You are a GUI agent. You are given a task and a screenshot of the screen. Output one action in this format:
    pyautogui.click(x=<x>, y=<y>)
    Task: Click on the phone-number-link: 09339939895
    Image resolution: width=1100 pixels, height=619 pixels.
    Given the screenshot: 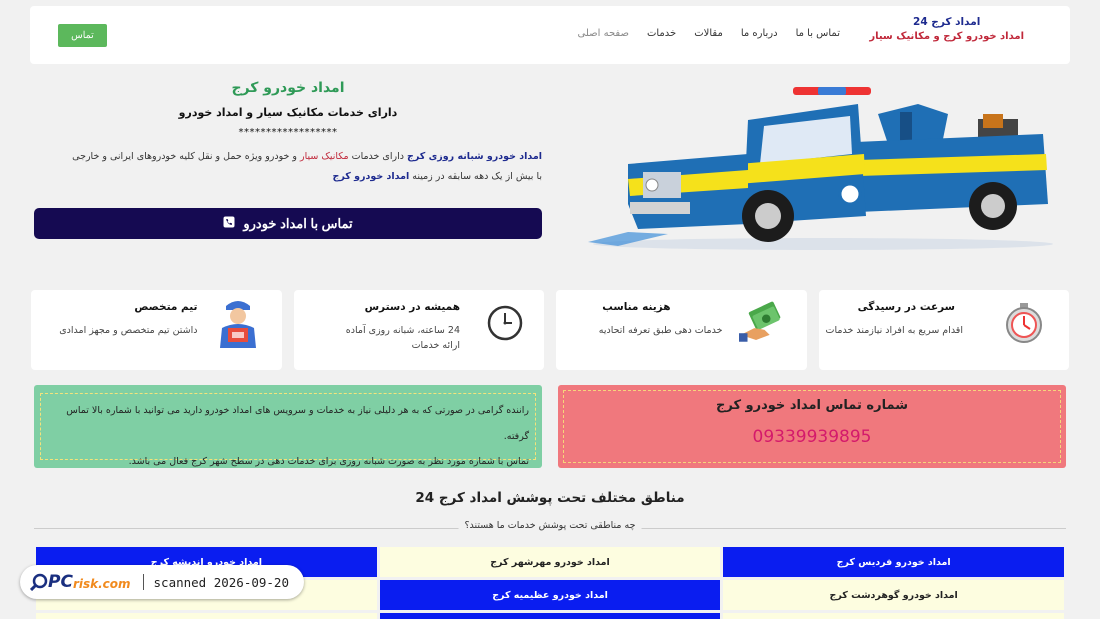 What is the action you would take?
    pyautogui.click(x=812, y=437)
    